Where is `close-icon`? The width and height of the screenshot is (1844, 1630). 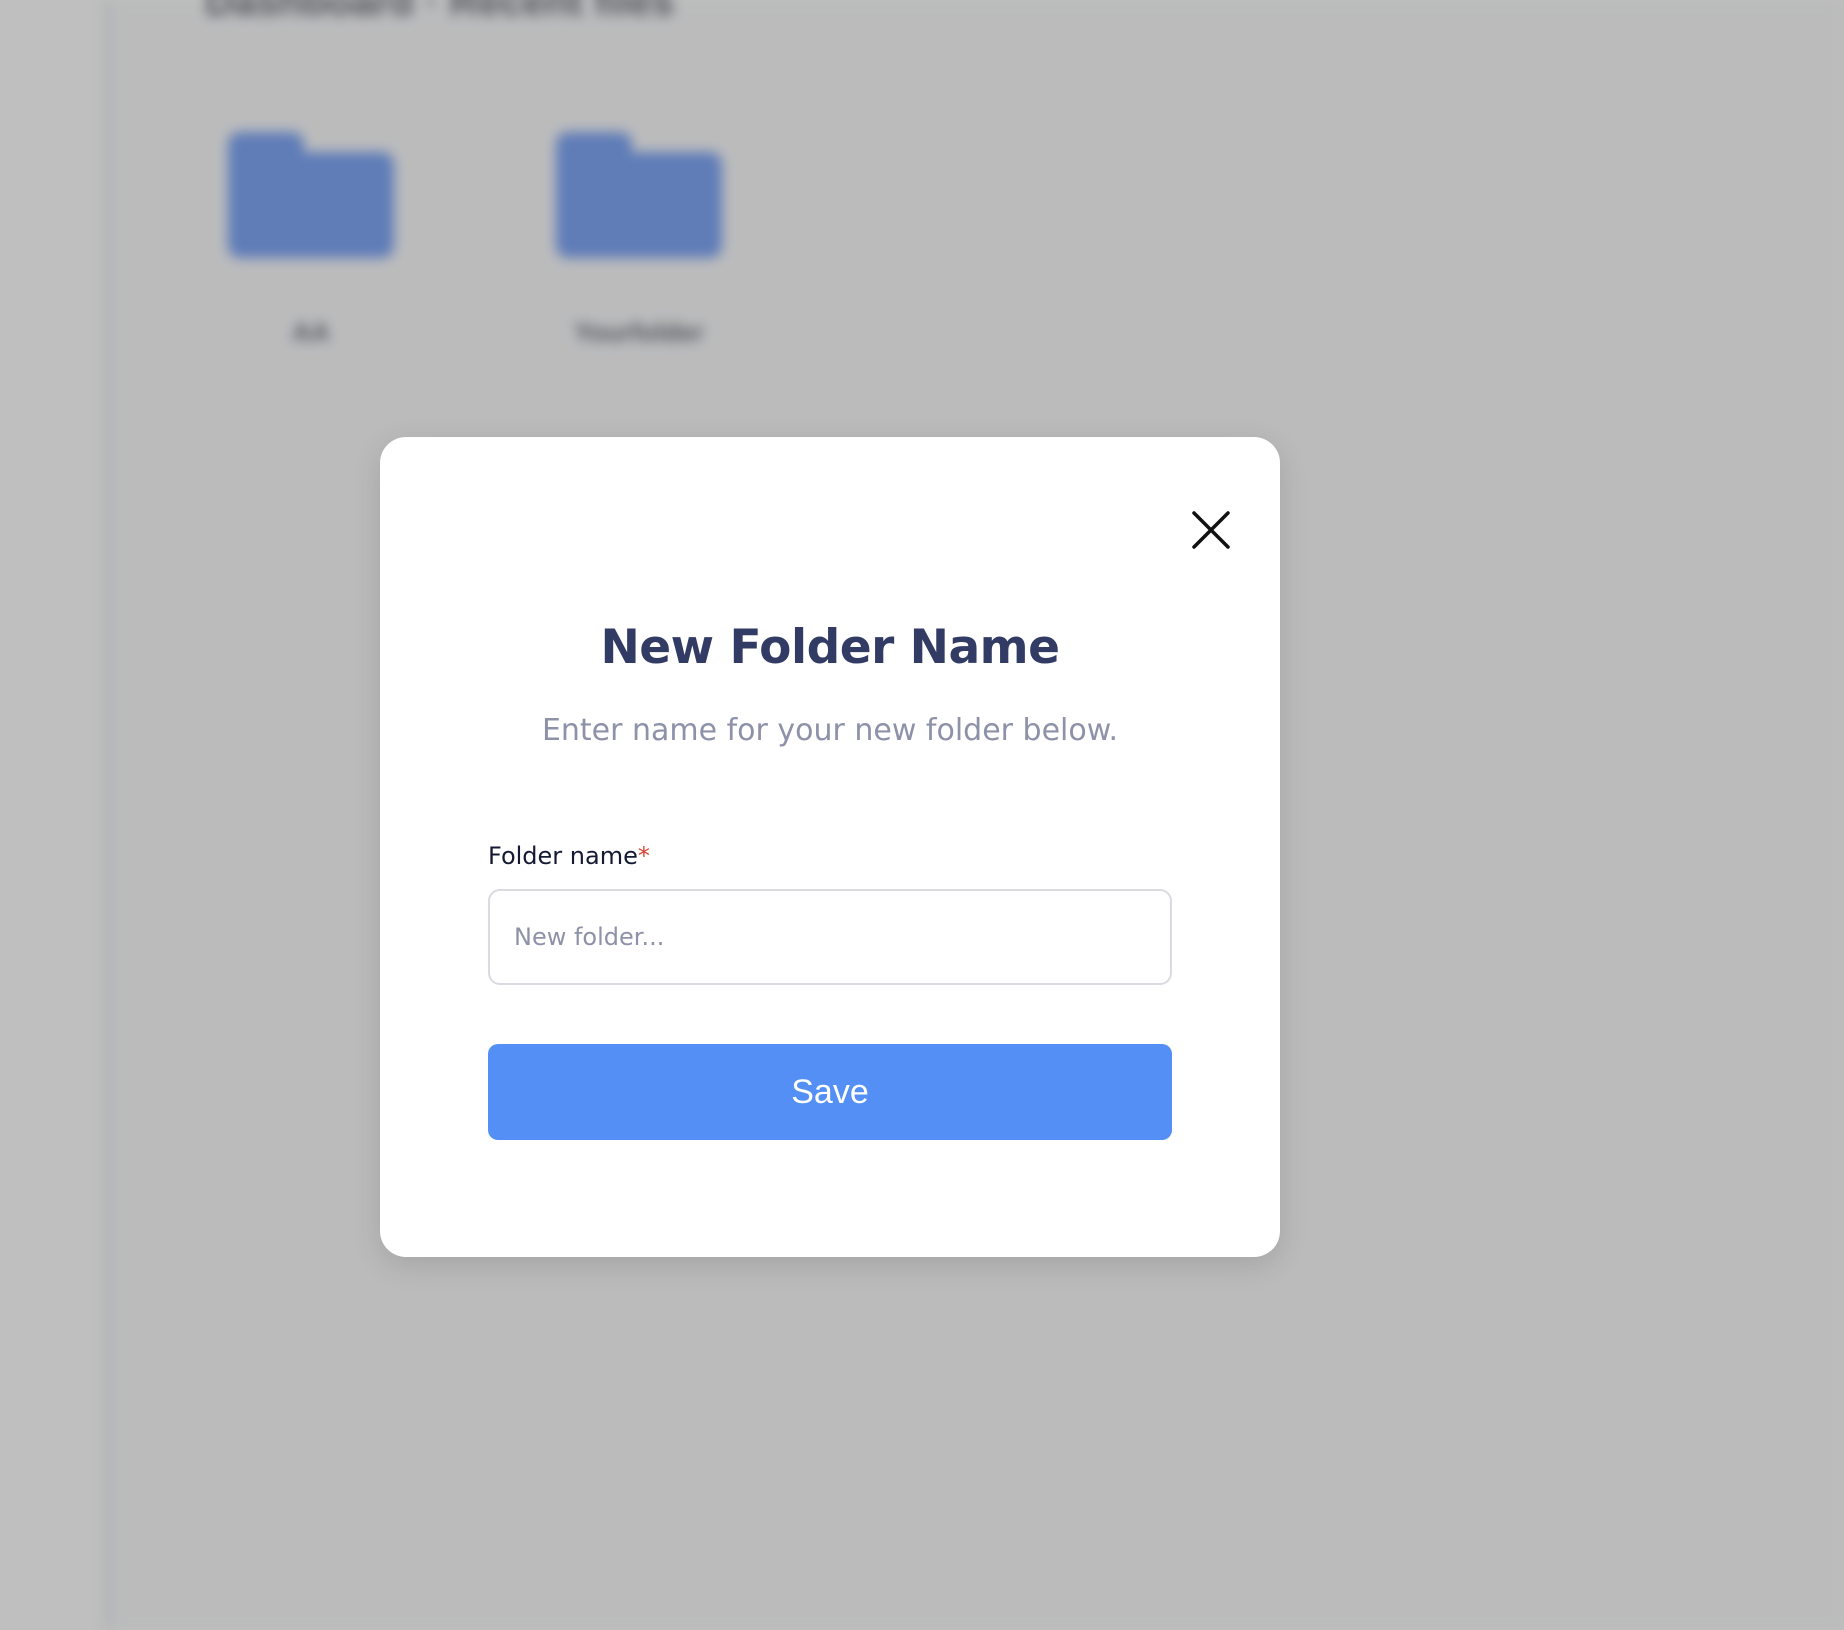 close-icon is located at coordinates (1211, 530).